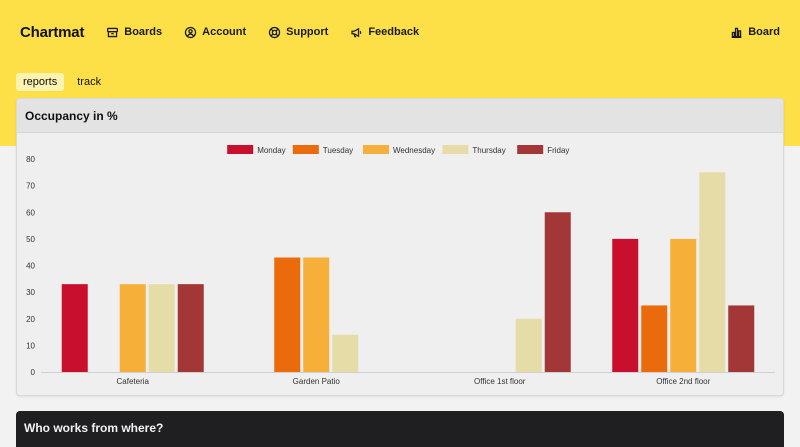 This screenshot has height=447, width=800. I want to click on legend-label: Thursday, so click(488, 150).